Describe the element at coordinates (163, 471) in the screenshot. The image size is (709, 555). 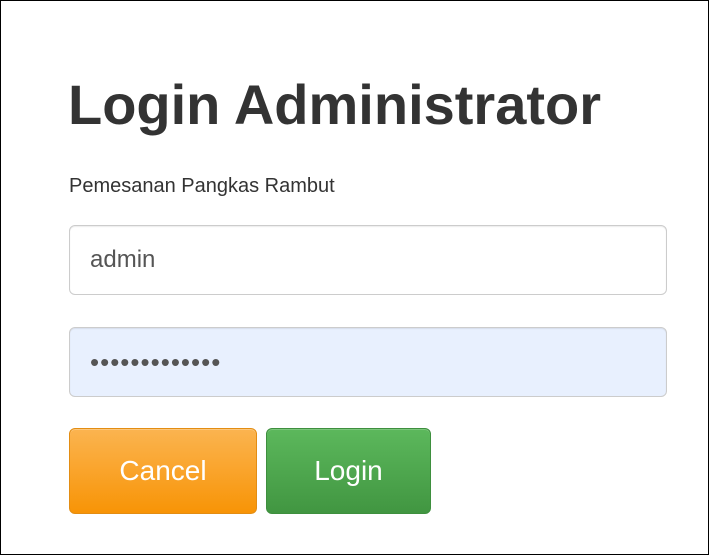
I see `cancel-button: Cancel` at that location.